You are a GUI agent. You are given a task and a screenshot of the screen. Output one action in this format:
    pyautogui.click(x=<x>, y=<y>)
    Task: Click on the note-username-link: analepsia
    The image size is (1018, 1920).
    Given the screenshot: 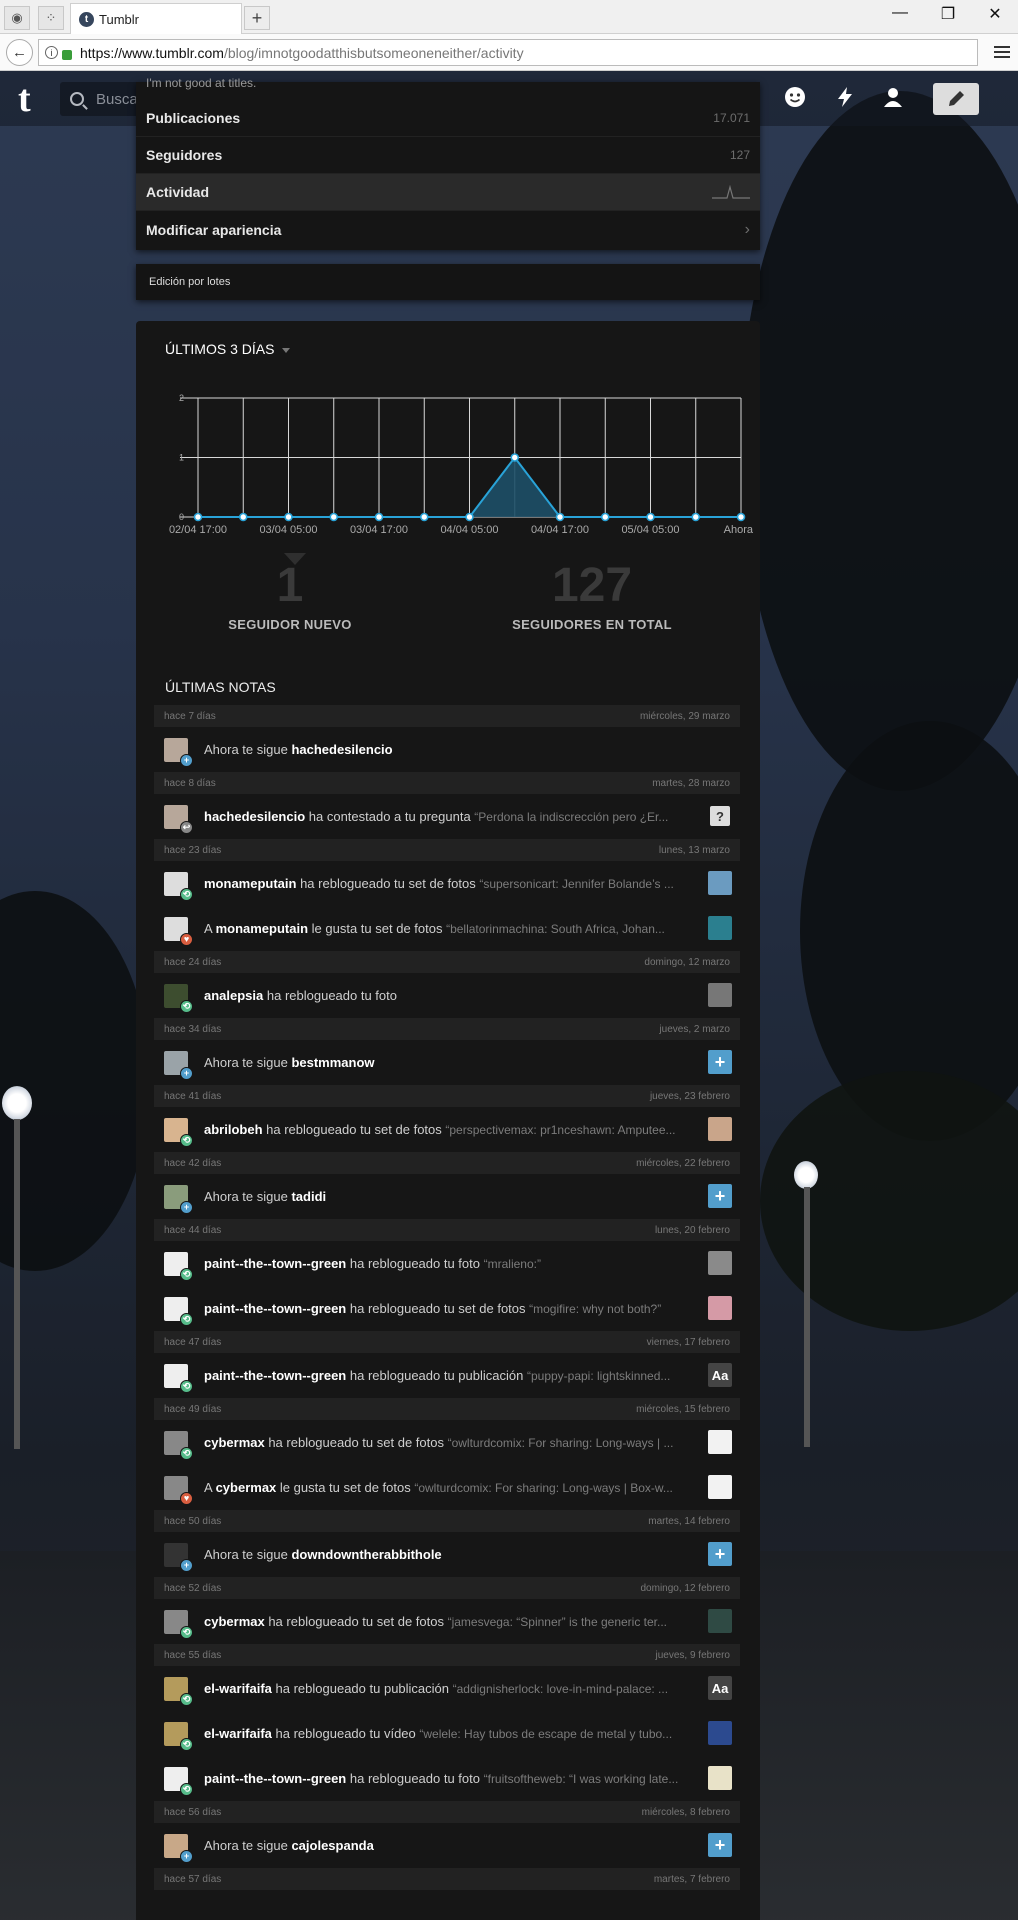 What is the action you would take?
    pyautogui.click(x=233, y=995)
    